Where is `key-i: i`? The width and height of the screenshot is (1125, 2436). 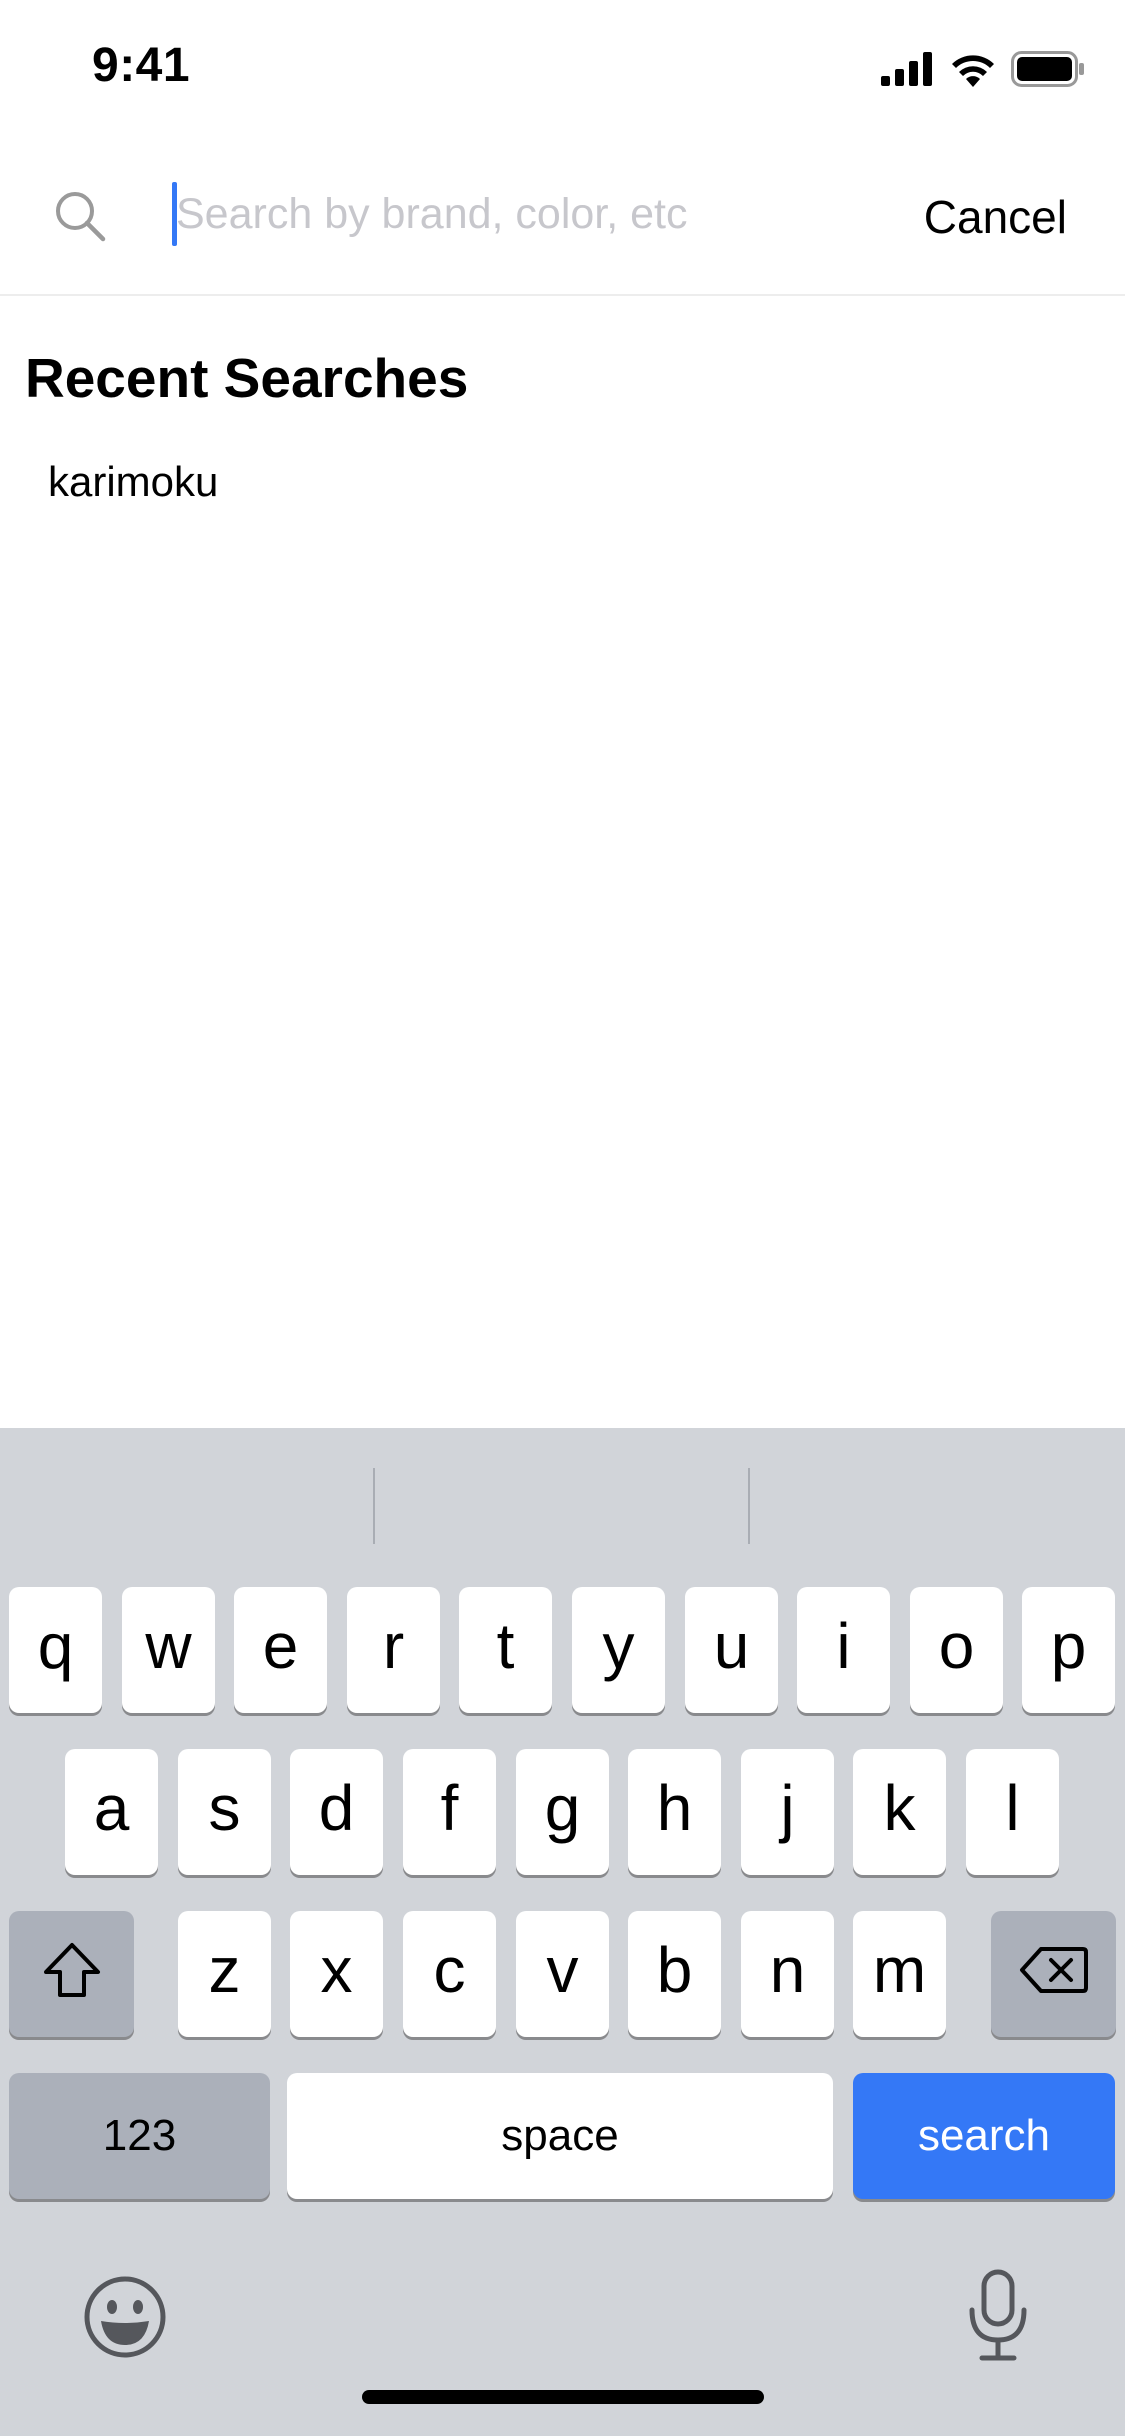 key-i: i is located at coordinates (843, 1650).